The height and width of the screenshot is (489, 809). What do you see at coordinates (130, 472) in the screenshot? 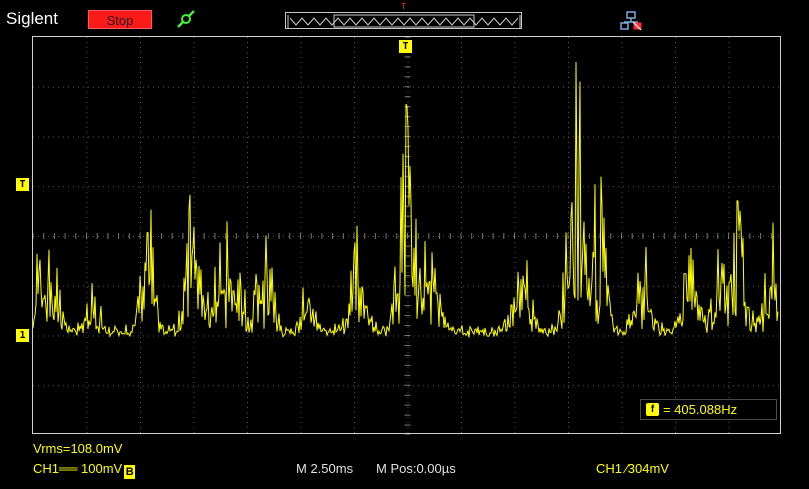
I see `bandwidth-limit-icon: B` at bounding box center [130, 472].